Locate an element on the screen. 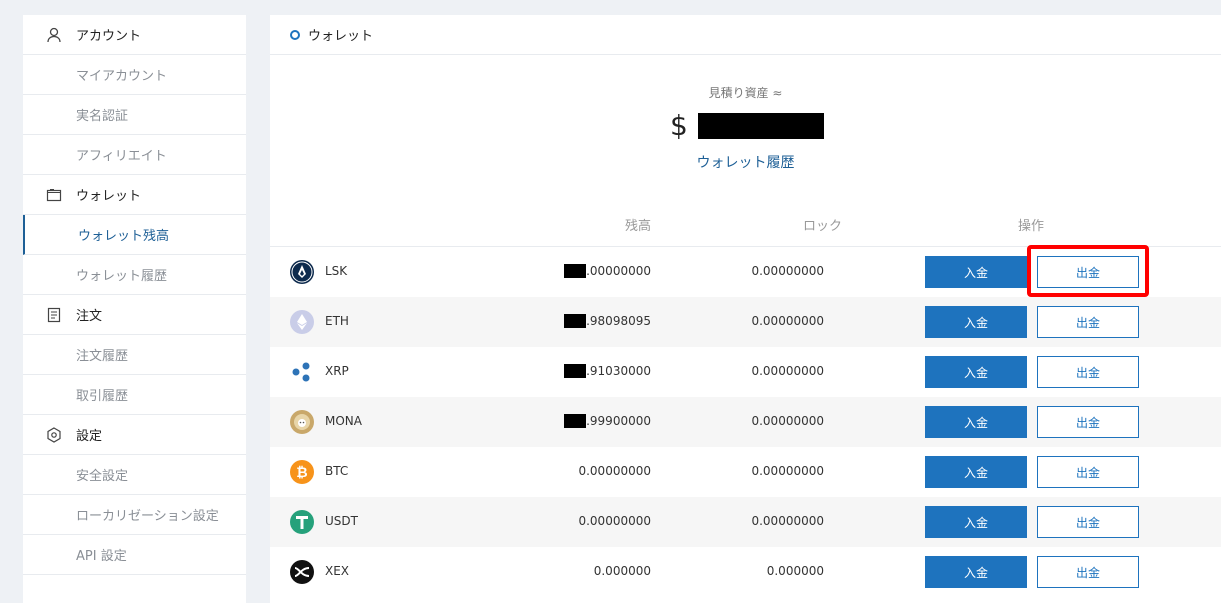  balance-value: 0.000000 is located at coordinates (622, 571).